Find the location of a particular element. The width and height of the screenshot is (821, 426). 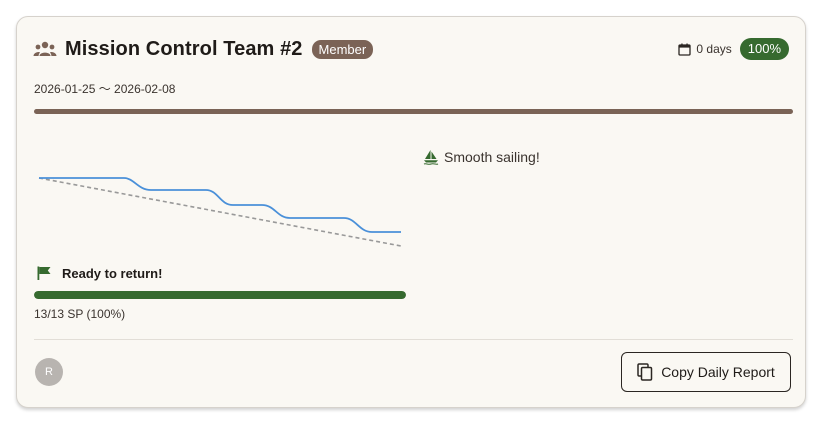

ideal-line is located at coordinates (220, 212).